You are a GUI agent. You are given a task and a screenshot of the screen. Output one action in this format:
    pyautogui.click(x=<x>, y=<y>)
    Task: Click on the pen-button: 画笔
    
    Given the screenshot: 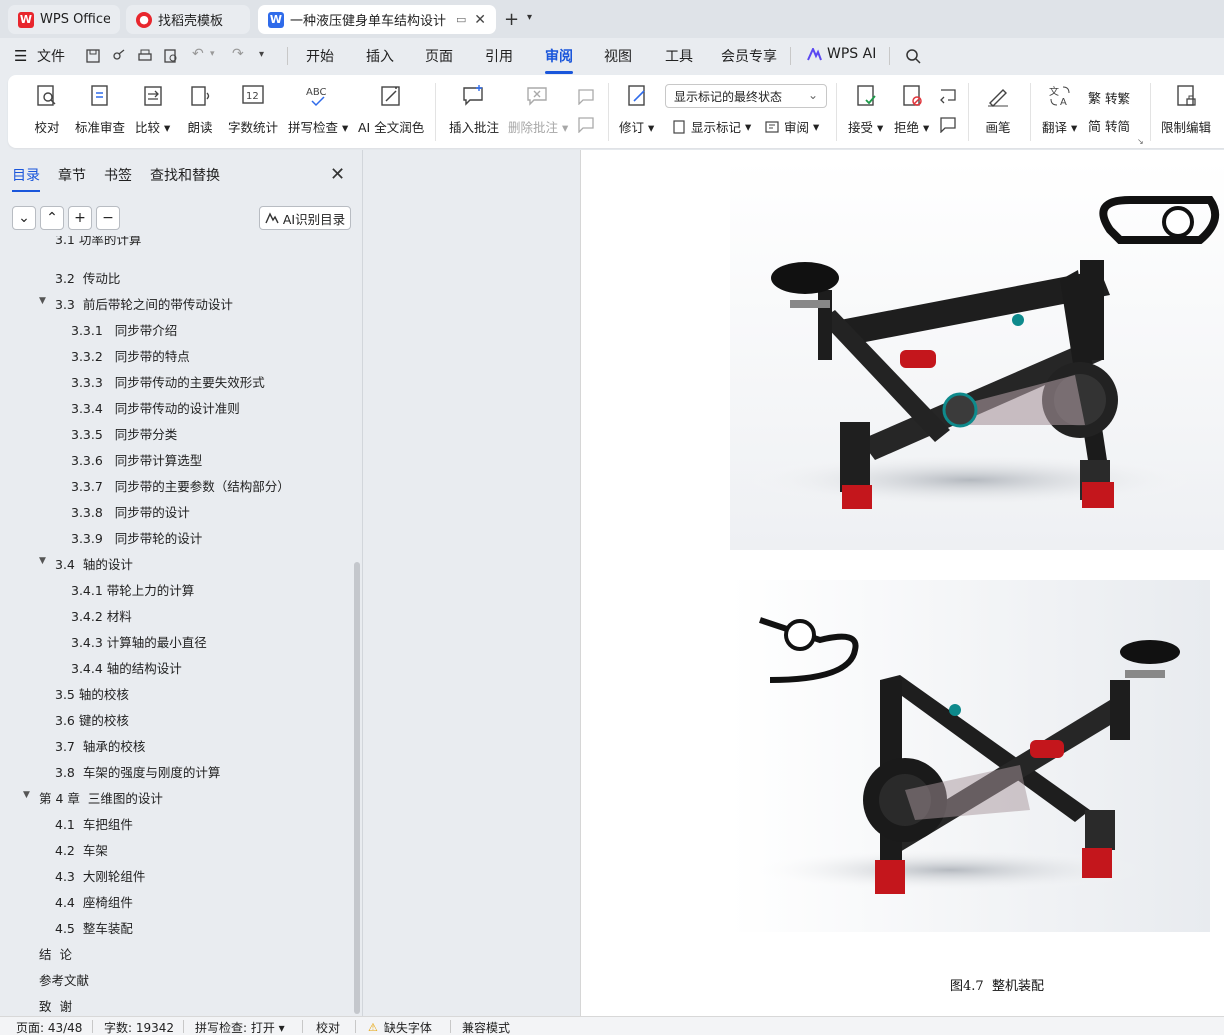 What is the action you would take?
    pyautogui.click(x=998, y=109)
    